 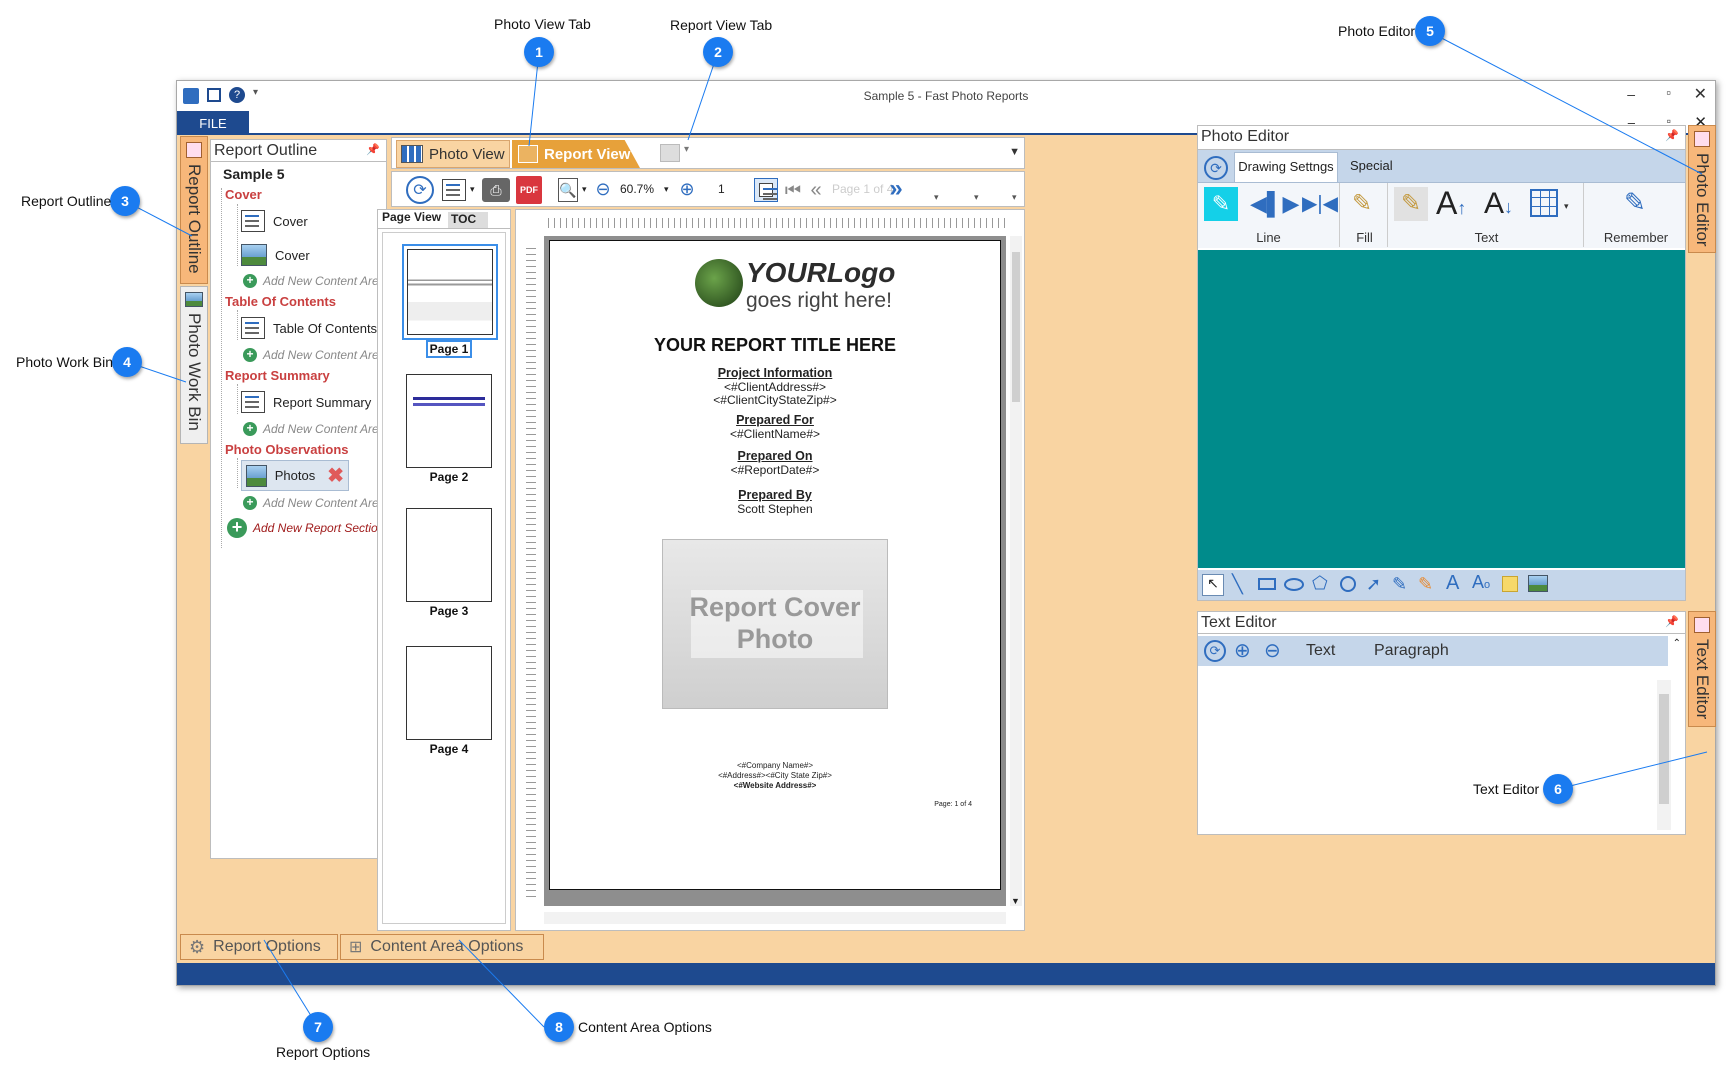 I want to click on section-cover: Cover, so click(x=243, y=194).